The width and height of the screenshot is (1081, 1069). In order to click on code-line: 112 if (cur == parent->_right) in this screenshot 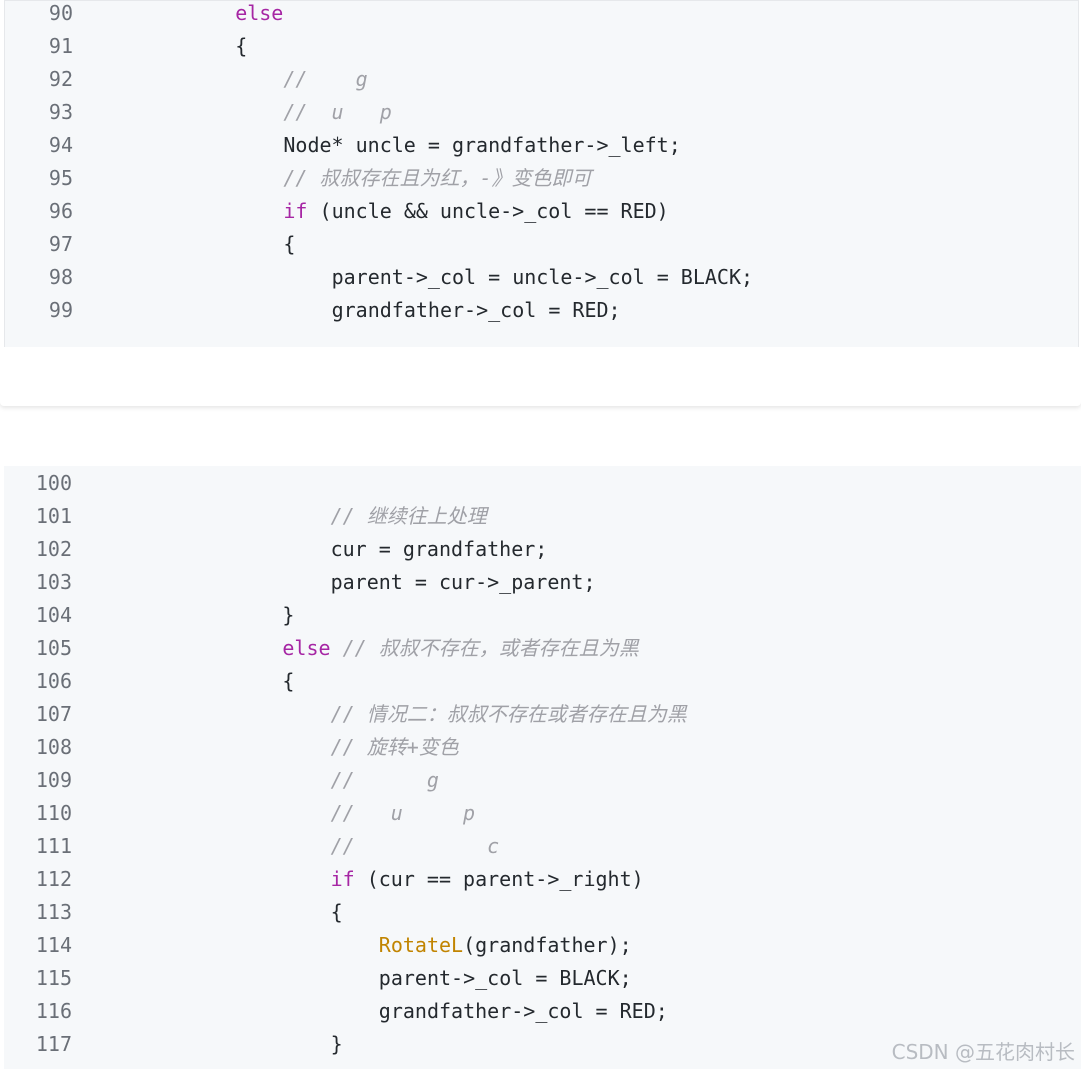, I will do `click(542, 879)`.